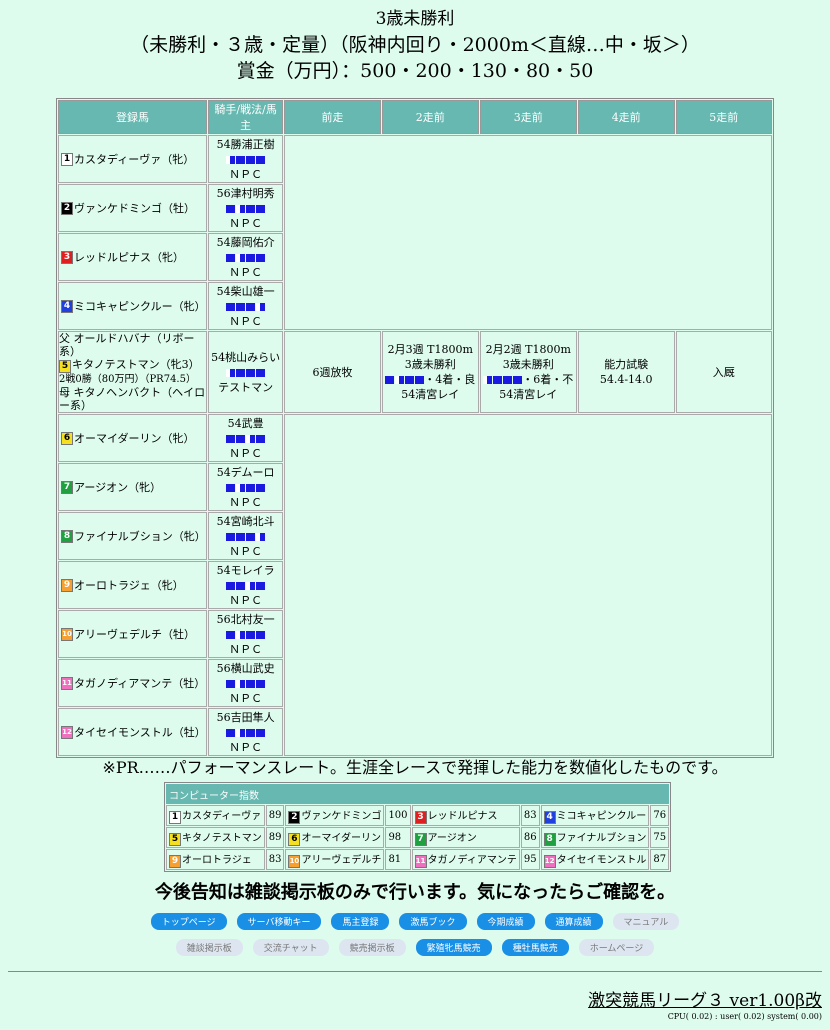 The image size is (830, 1030). I want to click on horse-name-line: 9 オーロトラジェ（牝）, so click(132, 585).